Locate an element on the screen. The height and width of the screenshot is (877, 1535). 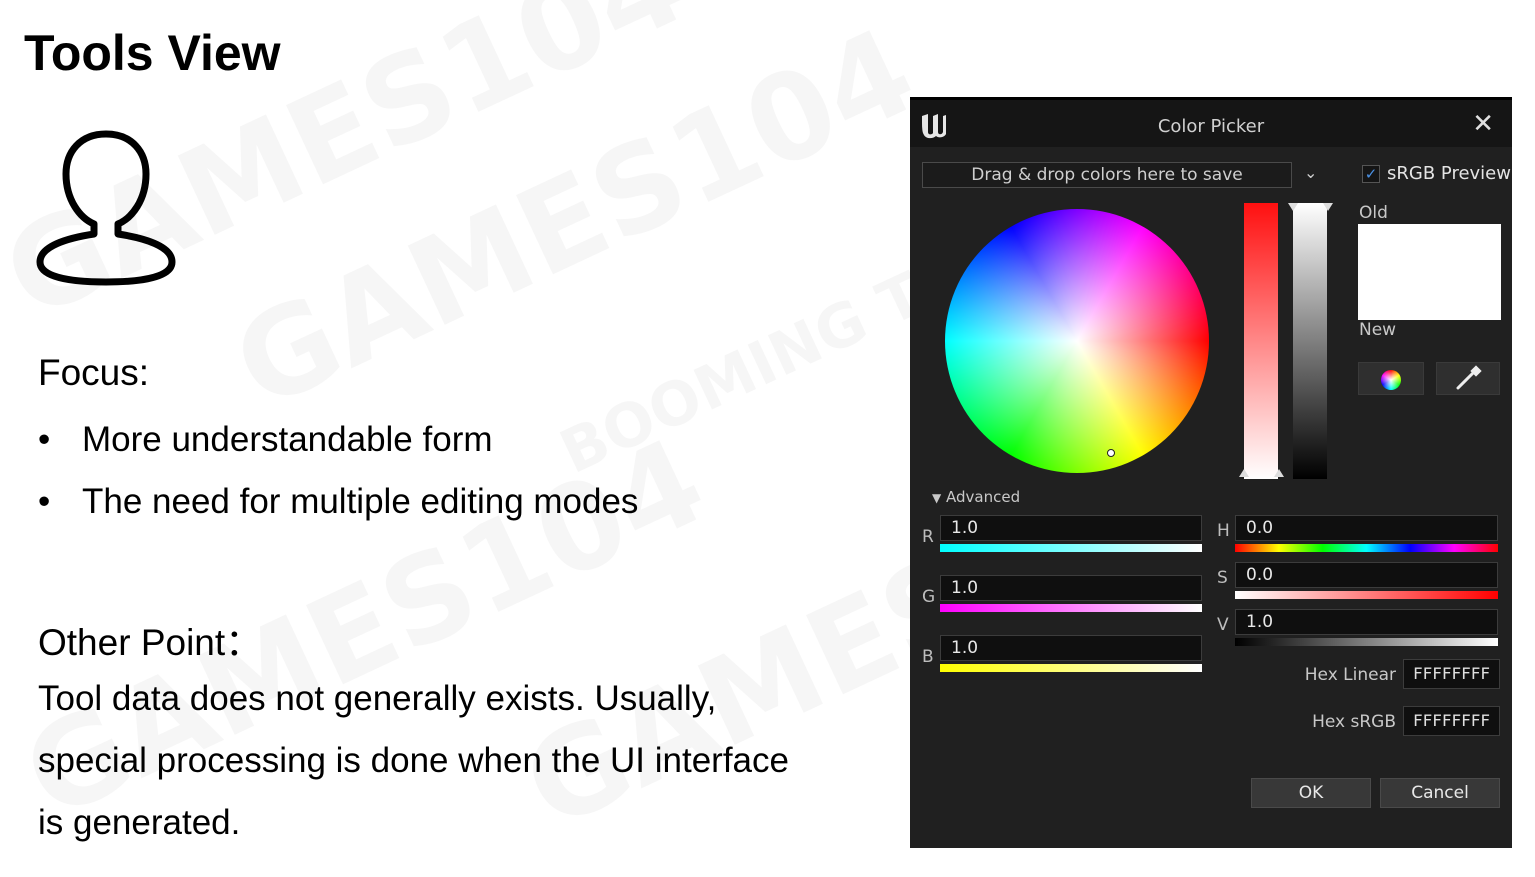
blue-value-field: 1.0 is located at coordinates (1071, 648).